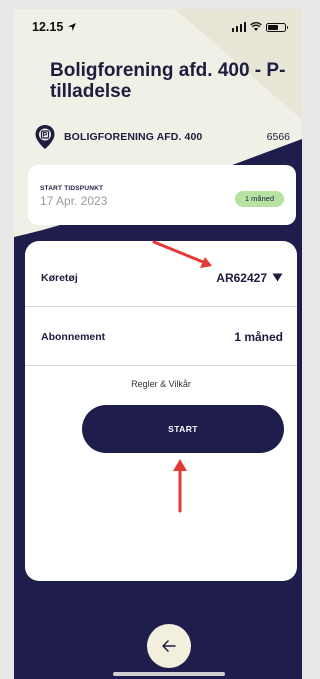 Image resolution: width=320 pixels, height=679 pixels. I want to click on organization-code: 6566, so click(278, 137).